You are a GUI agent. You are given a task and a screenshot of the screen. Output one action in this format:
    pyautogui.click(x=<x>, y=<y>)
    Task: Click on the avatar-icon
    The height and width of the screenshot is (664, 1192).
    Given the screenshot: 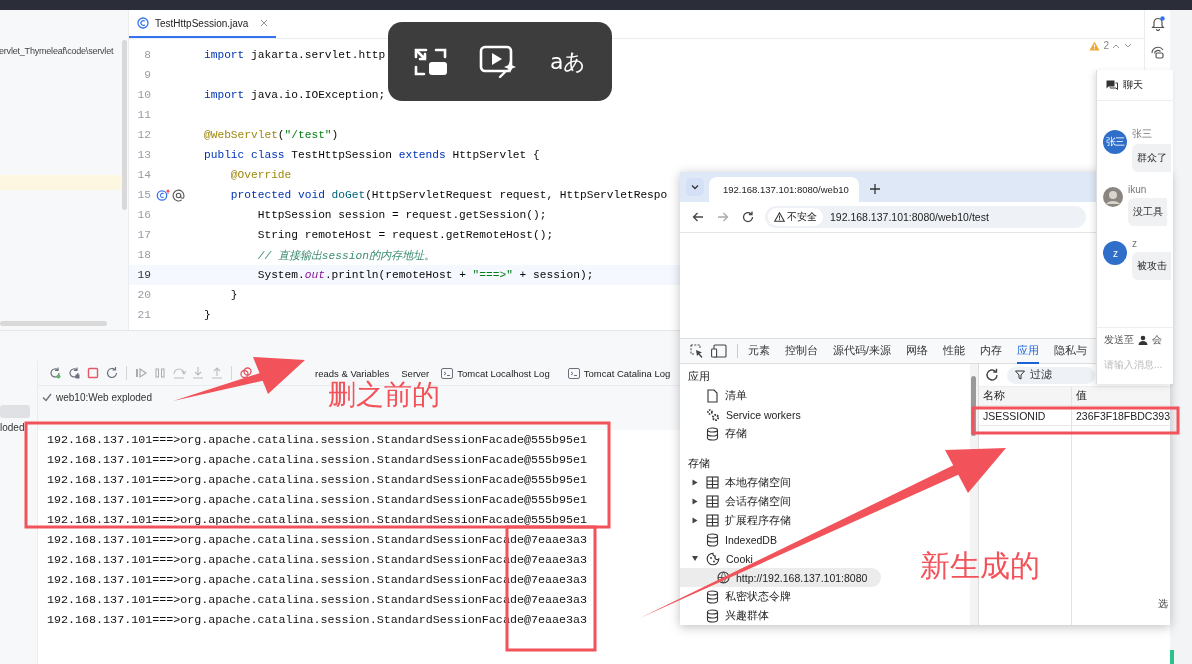 What is the action you would take?
    pyautogui.click(x=1113, y=197)
    